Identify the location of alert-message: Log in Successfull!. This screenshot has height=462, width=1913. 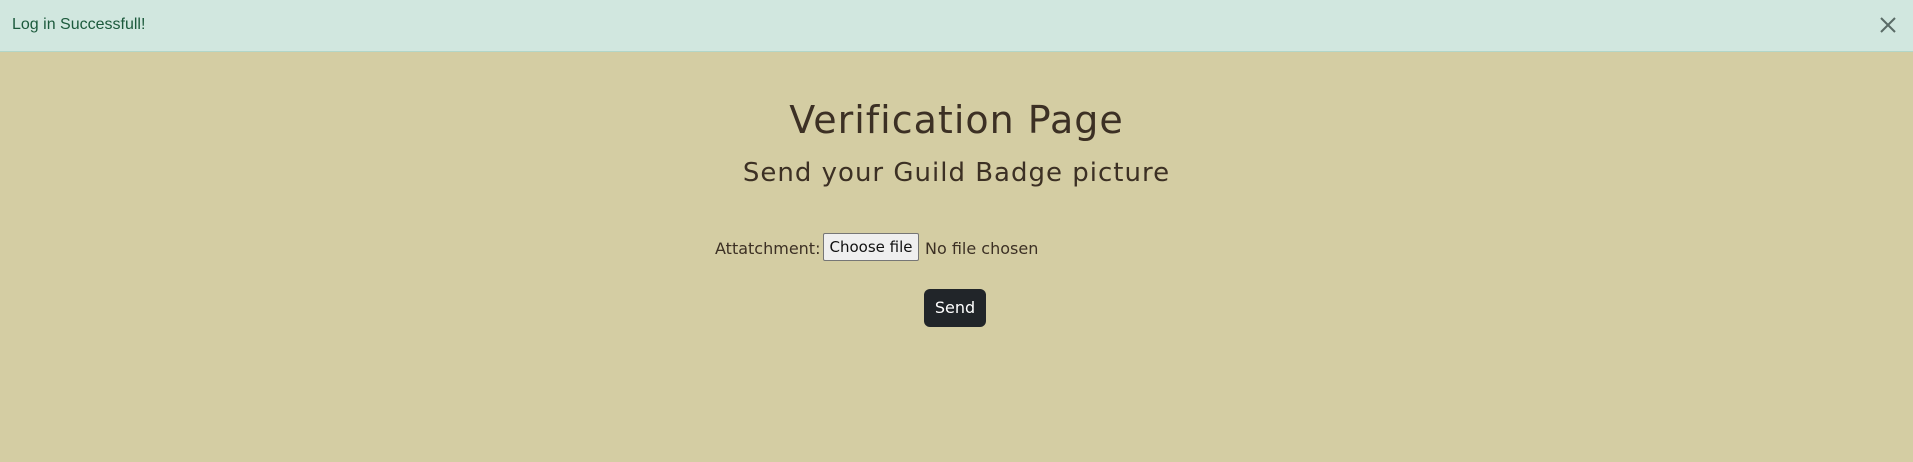
(79, 24).